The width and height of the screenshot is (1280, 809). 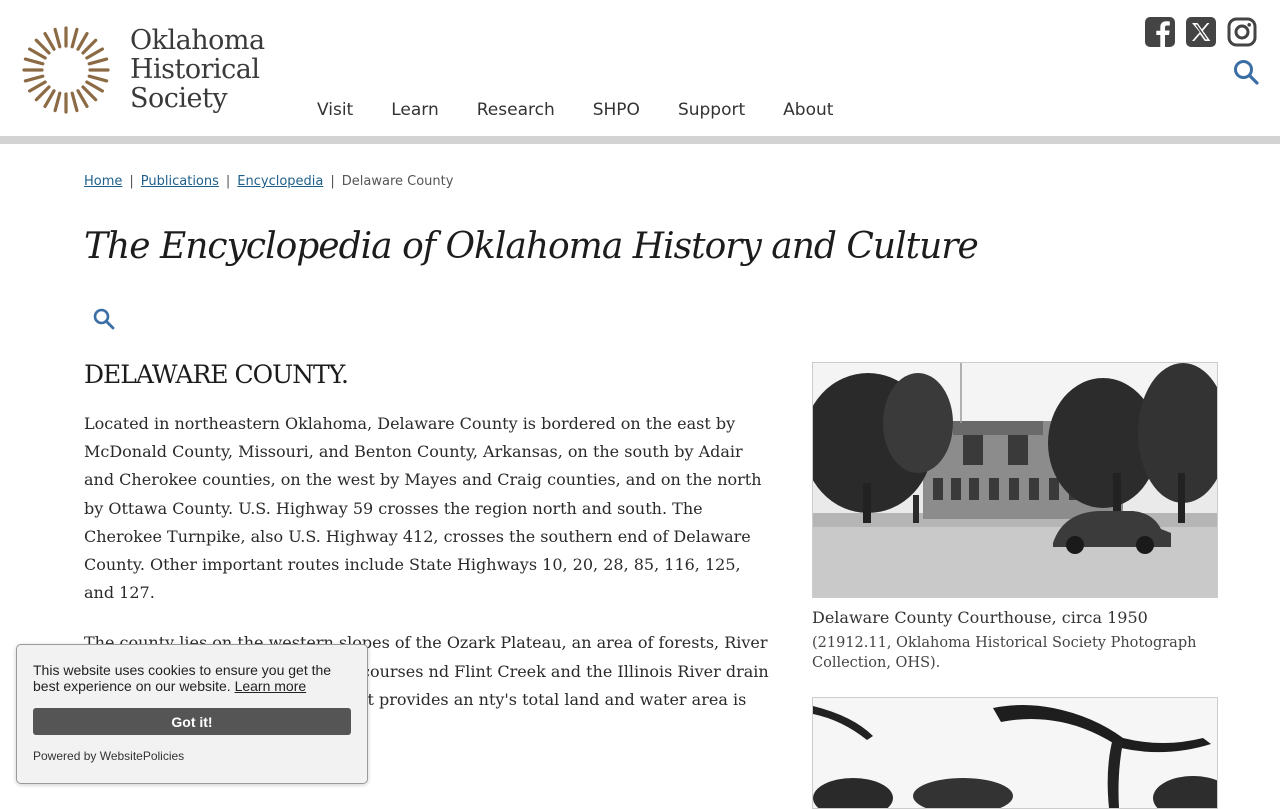 What do you see at coordinates (1160, 32) in the screenshot?
I see `facebook-icon` at bounding box center [1160, 32].